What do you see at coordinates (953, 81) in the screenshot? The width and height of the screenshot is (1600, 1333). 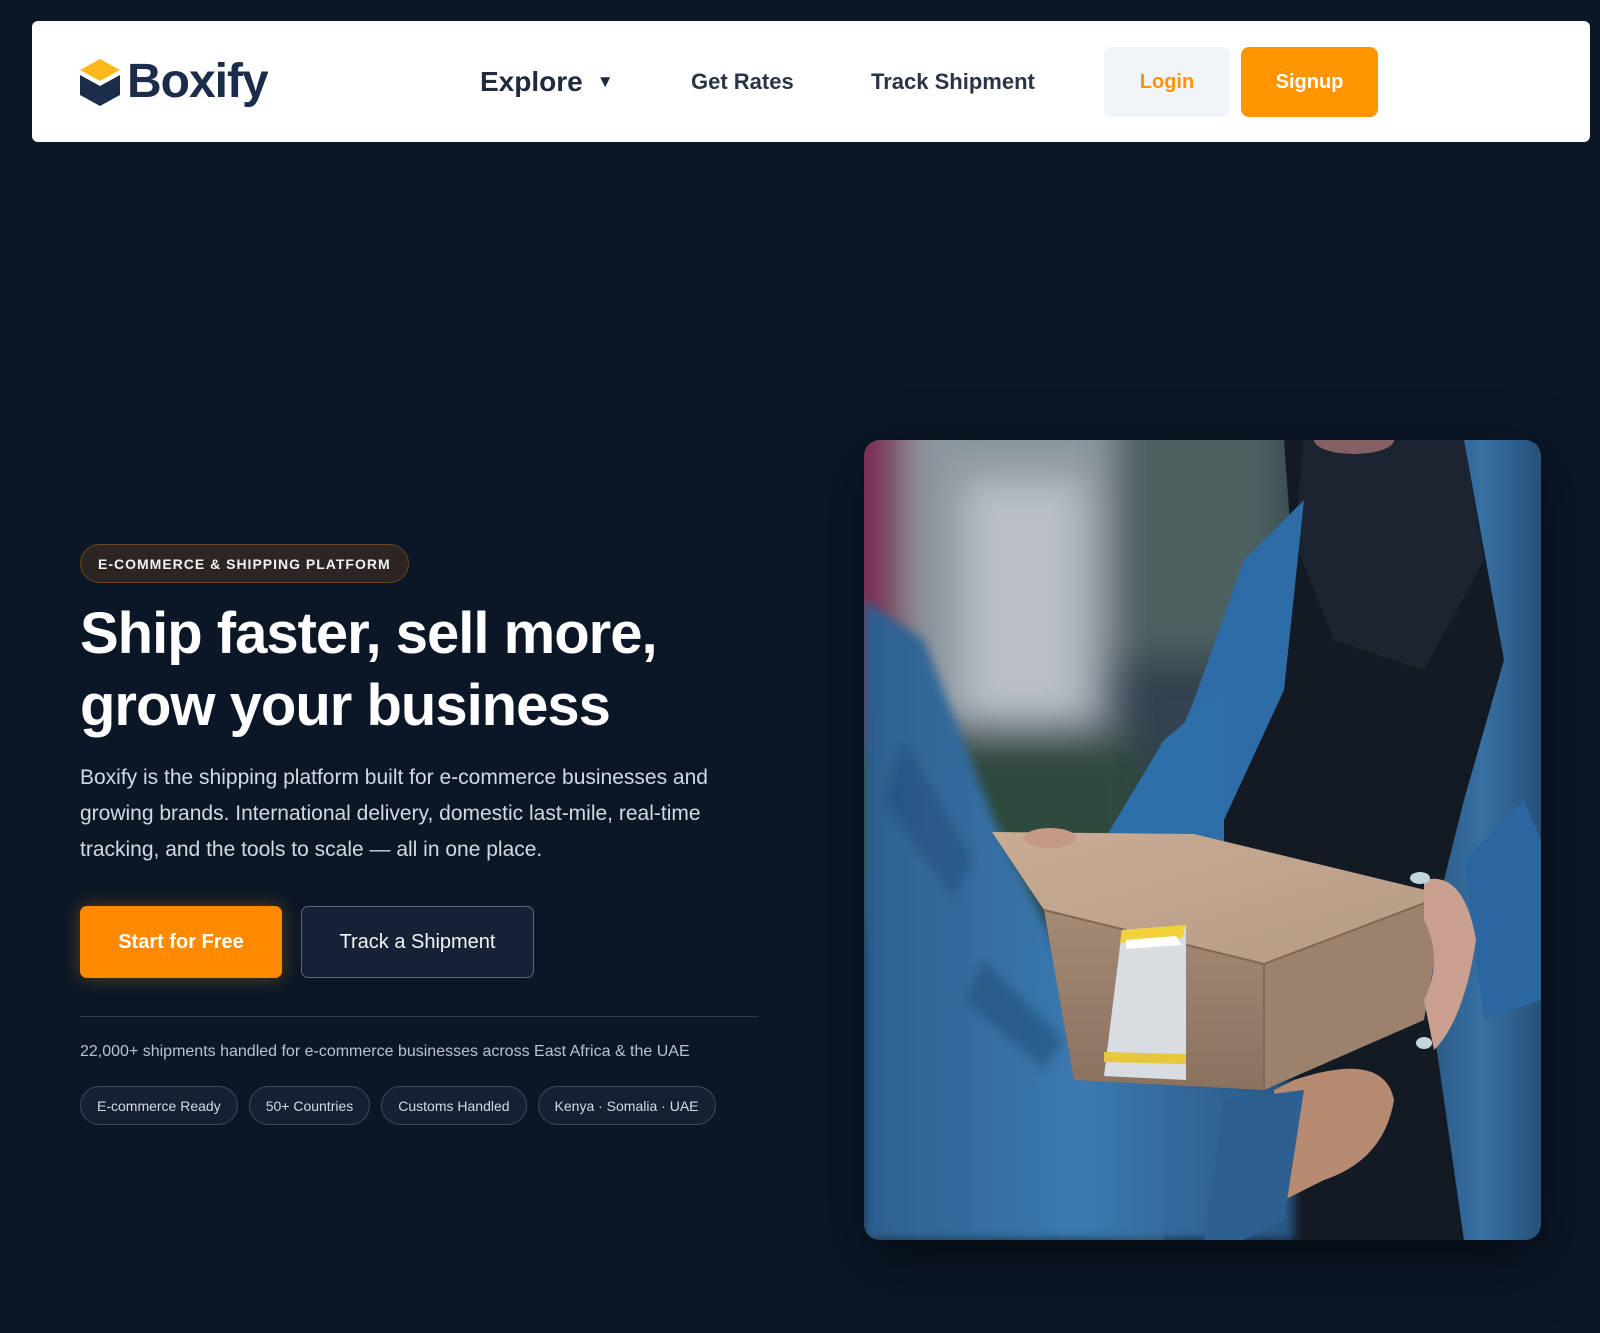 I see `nav-link-track-shipment: Track Shipment` at bounding box center [953, 81].